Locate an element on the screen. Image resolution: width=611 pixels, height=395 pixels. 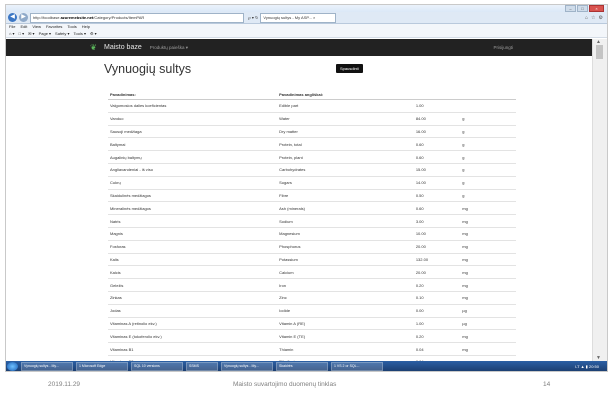
cell-name: Vanduo is located at coordinates (193, 118).